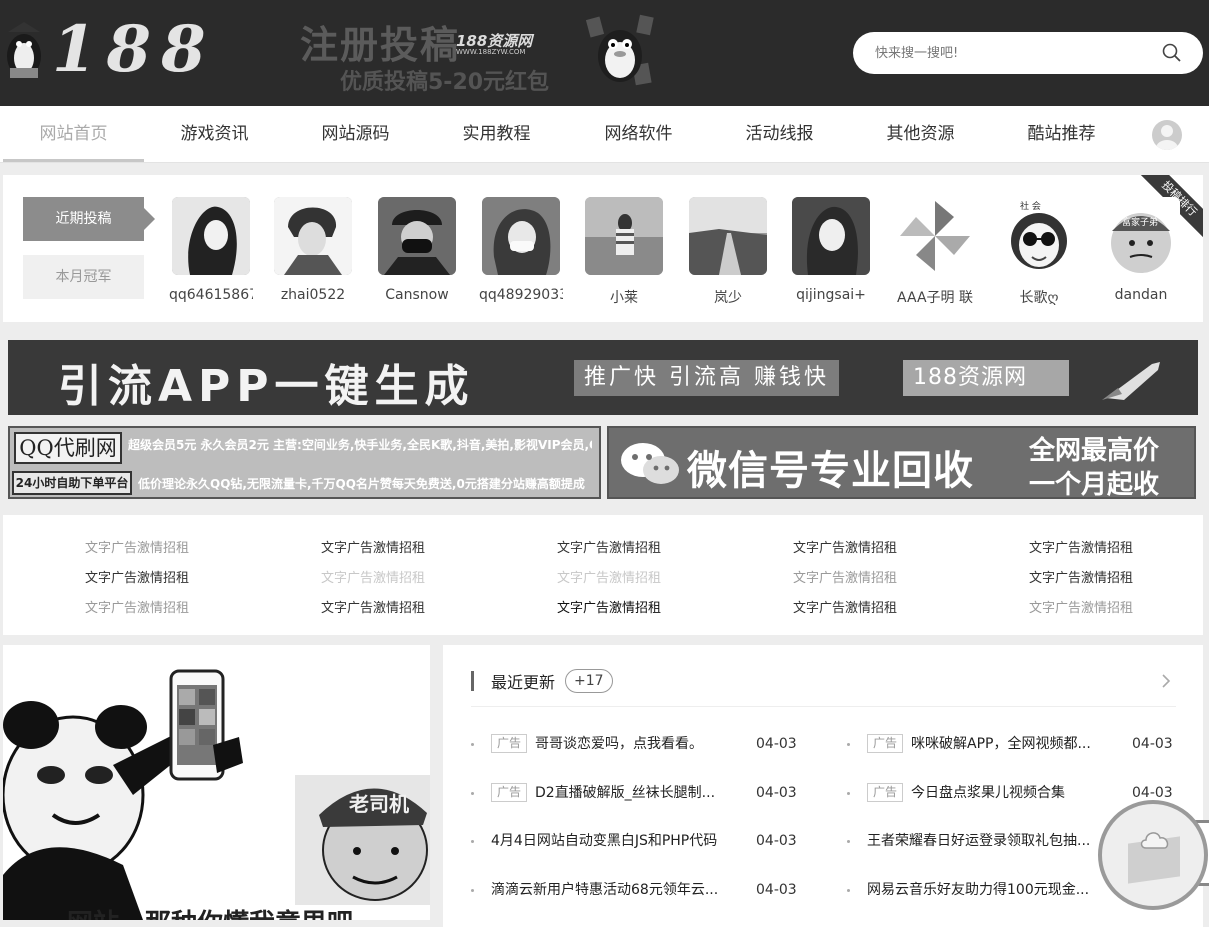 The width and height of the screenshot is (1209, 927). Describe the element at coordinates (728, 298) in the screenshot. I see `contributor-name: 岚少` at that location.